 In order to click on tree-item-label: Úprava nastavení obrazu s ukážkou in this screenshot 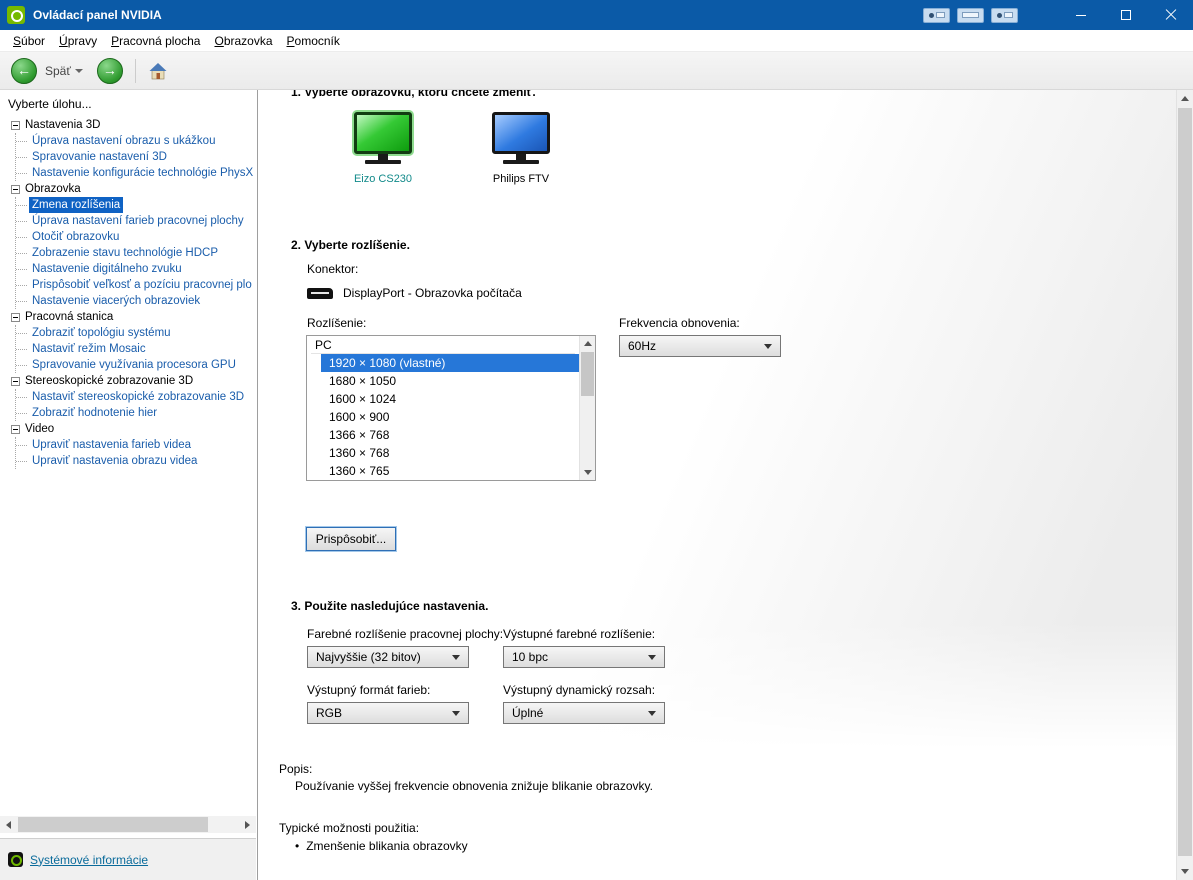, I will do `click(123, 141)`.